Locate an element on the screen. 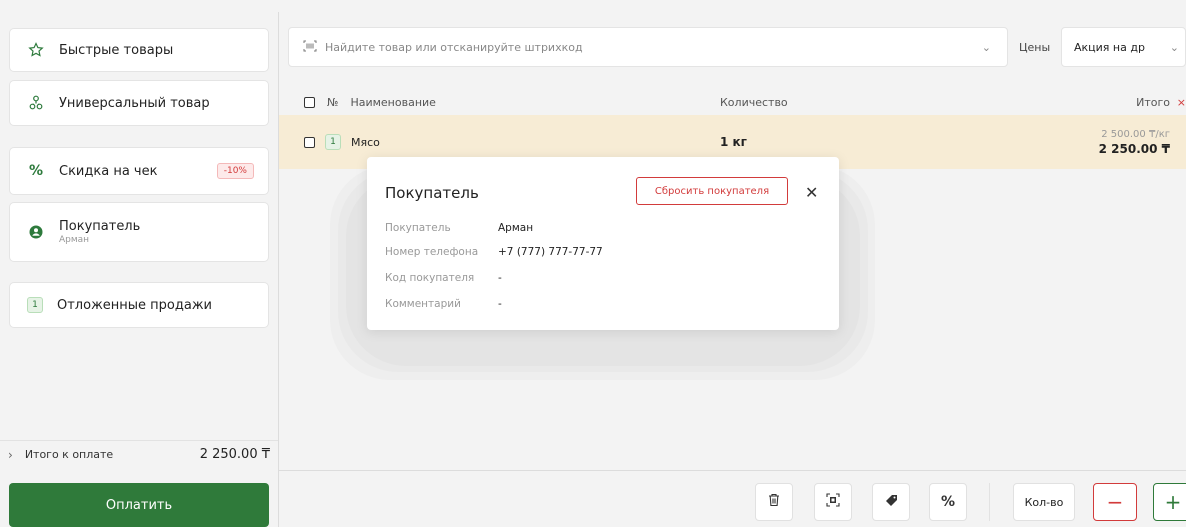 Image resolution: width=1186 pixels, height=527 pixels. chevron-right-icon: › is located at coordinates (10, 454).